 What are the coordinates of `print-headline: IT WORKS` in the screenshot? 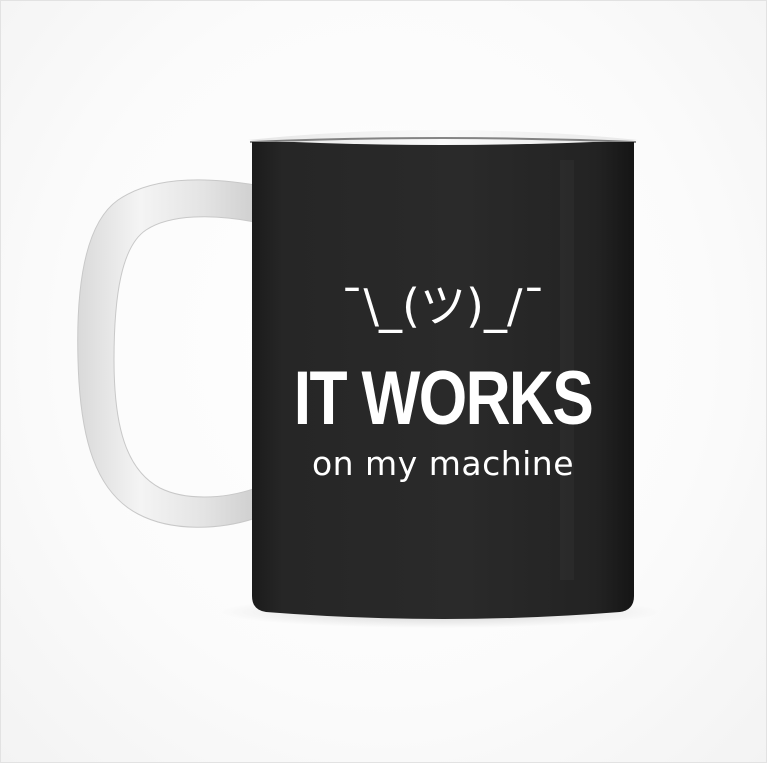 It's located at (443, 398).